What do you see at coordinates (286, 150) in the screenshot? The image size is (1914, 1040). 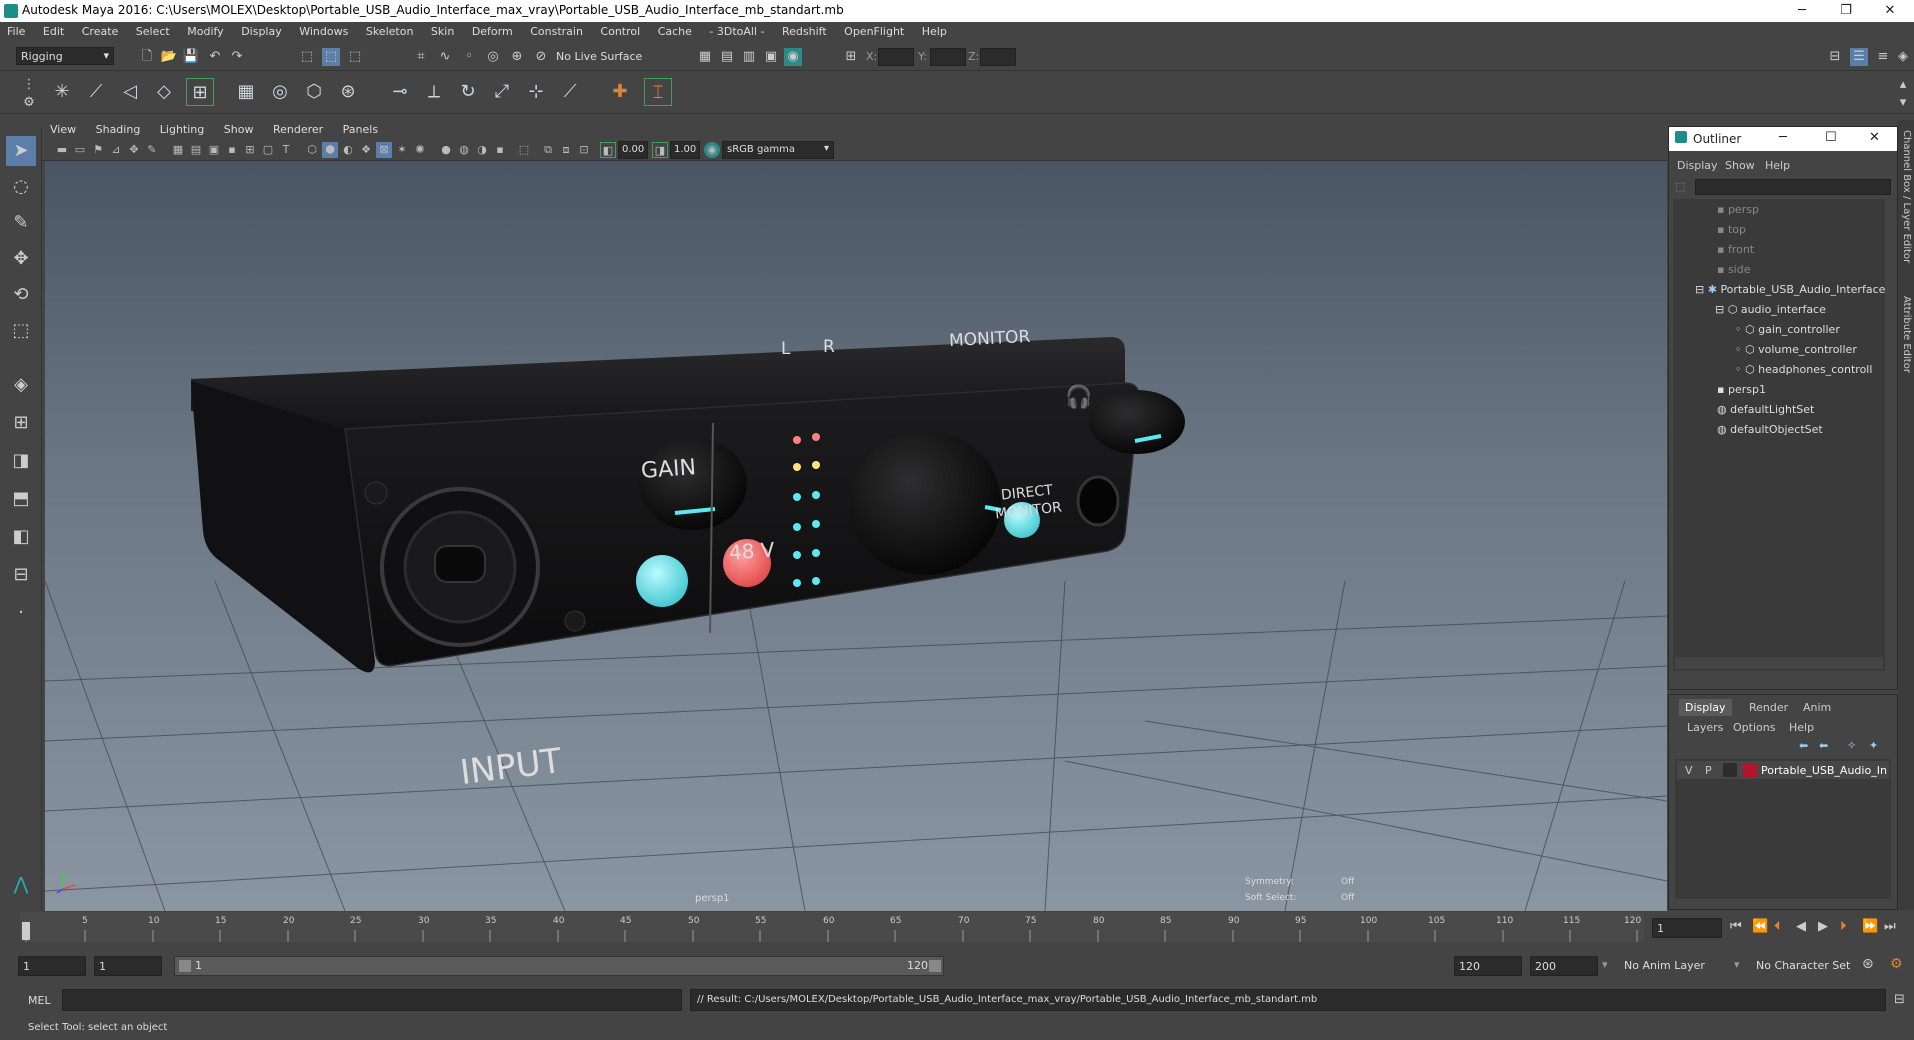 I see `safe-title-icon: T` at bounding box center [286, 150].